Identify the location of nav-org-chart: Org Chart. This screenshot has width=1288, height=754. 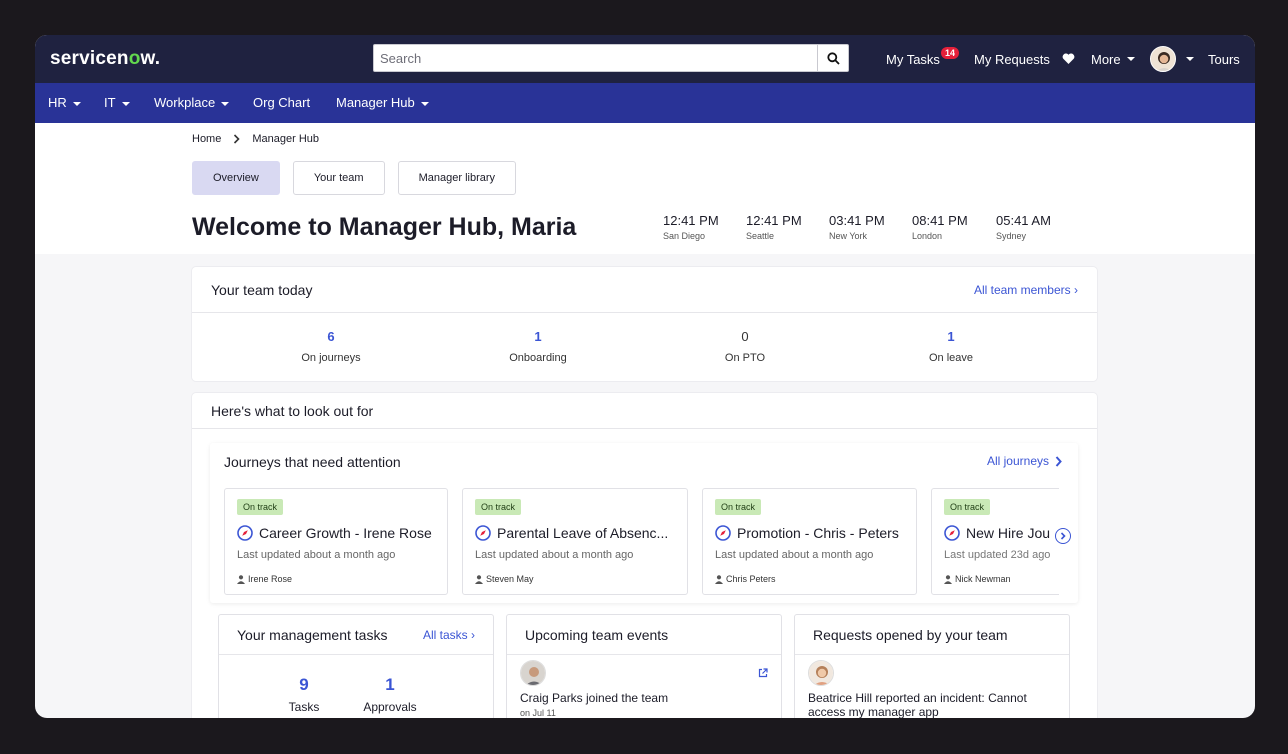
(281, 102).